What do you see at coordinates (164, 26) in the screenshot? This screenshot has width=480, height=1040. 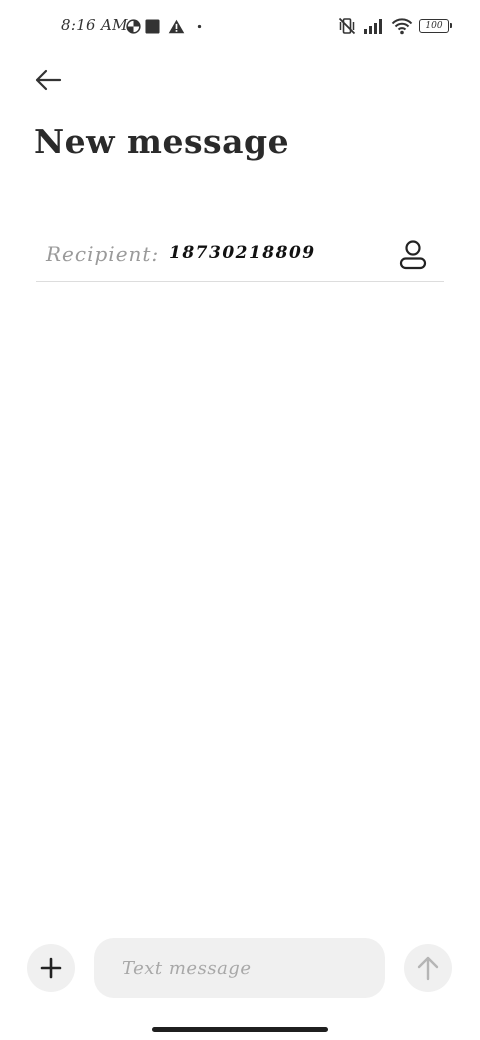 I see `status-left-icons` at bounding box center [164, 26].